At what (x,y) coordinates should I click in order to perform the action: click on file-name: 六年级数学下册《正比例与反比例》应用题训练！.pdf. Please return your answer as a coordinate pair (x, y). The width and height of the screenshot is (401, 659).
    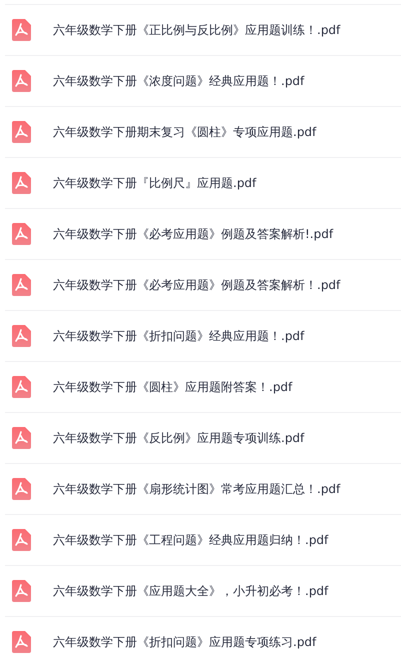
    Looking at the image, I should click on (196, 30).